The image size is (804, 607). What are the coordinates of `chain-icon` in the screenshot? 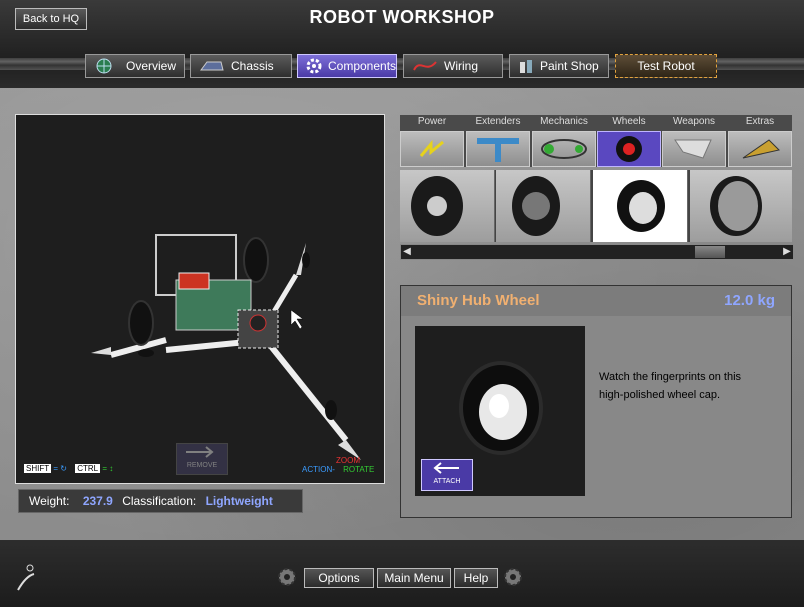 It's located at (564, 149).